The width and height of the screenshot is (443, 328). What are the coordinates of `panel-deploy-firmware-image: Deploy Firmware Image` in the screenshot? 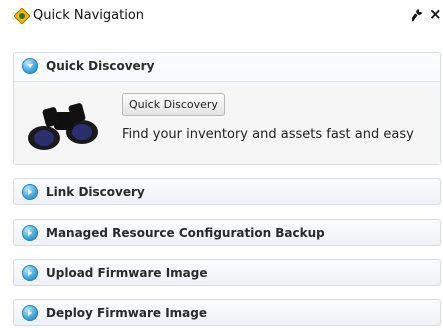 It's located at (227, 312).